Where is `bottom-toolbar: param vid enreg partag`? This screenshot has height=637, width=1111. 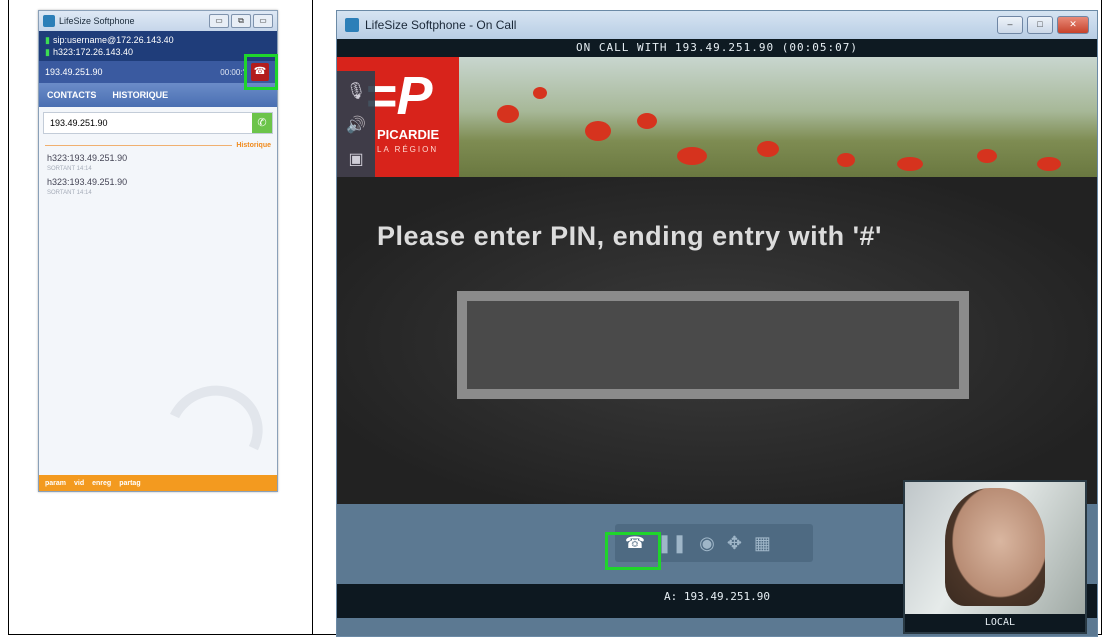
bottom-toolbar: param vid enreg partag is located at coordinates (158, 483).